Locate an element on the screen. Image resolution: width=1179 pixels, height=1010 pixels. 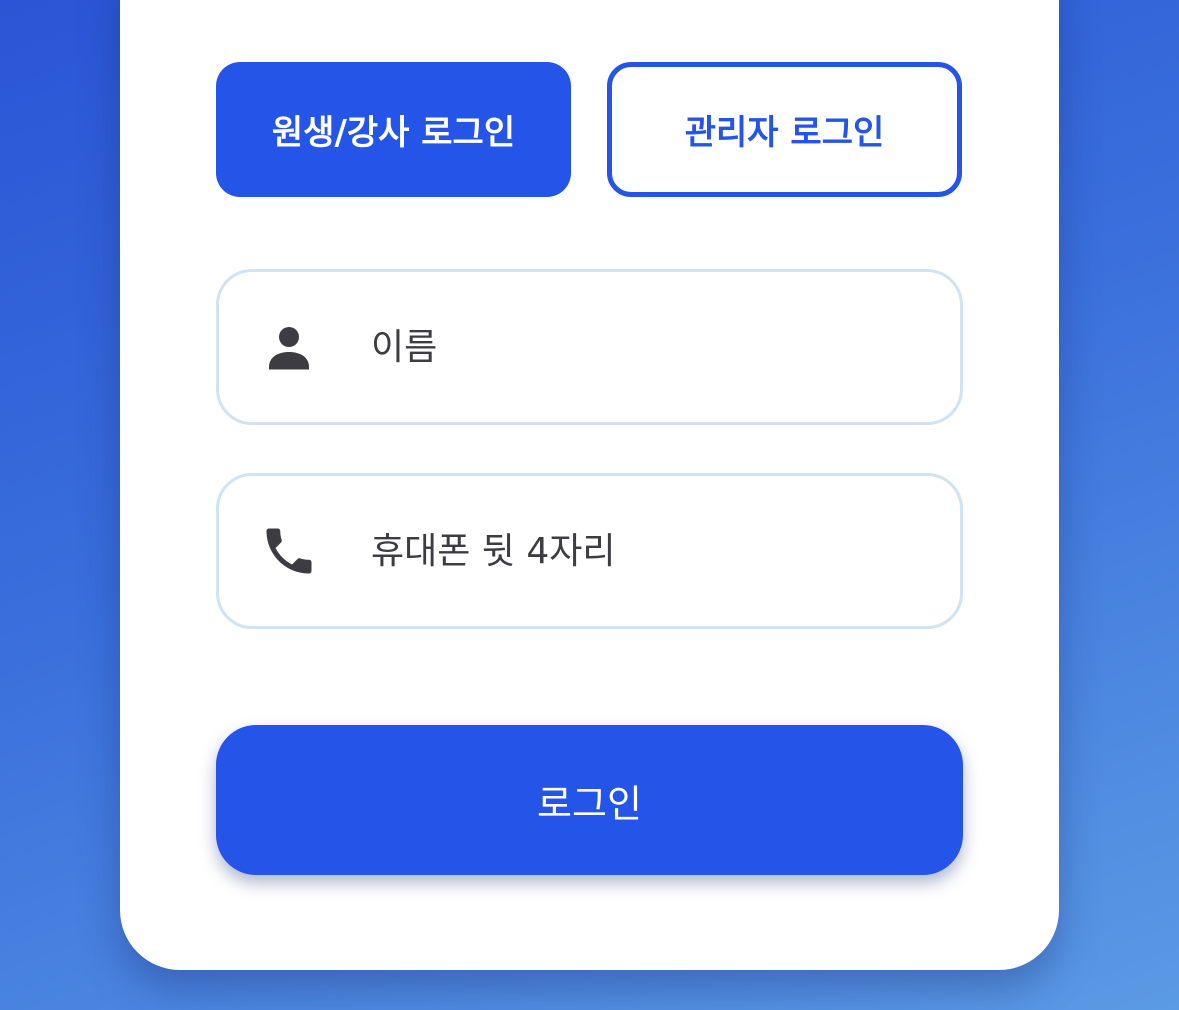
name-input is located at coordinates (651, 347).